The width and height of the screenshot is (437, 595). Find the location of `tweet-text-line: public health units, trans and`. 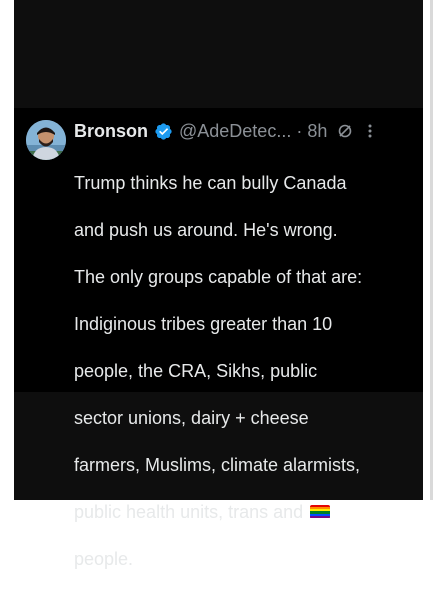

tweet-text-line: public health units, trans and is located at coordinates (189, 511).